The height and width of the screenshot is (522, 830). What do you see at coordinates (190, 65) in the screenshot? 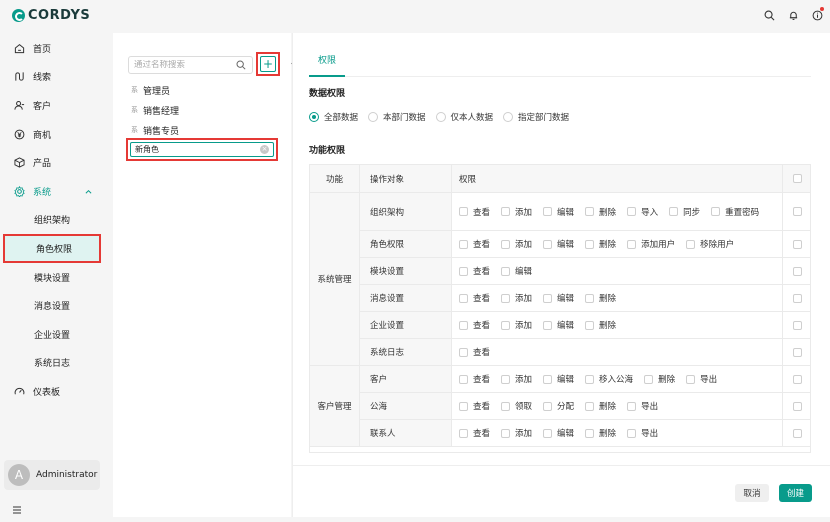
I see `role-search-box` at bounding box center [190, 65].